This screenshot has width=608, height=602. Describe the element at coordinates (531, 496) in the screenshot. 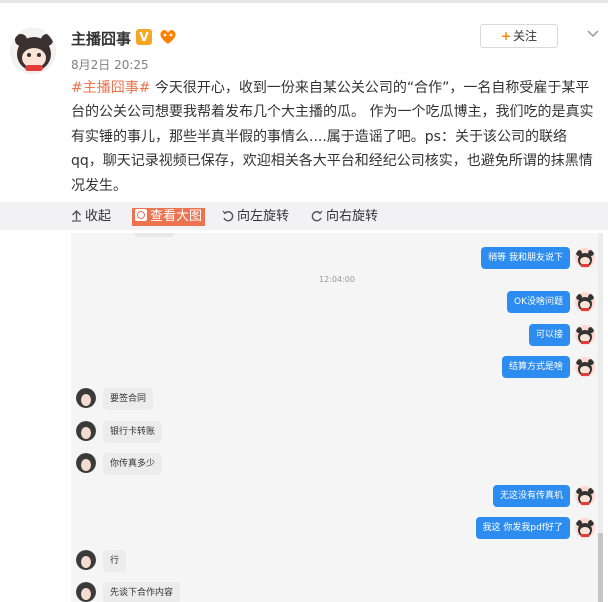

I see `chat-message: 无这没有传真机` at that location.